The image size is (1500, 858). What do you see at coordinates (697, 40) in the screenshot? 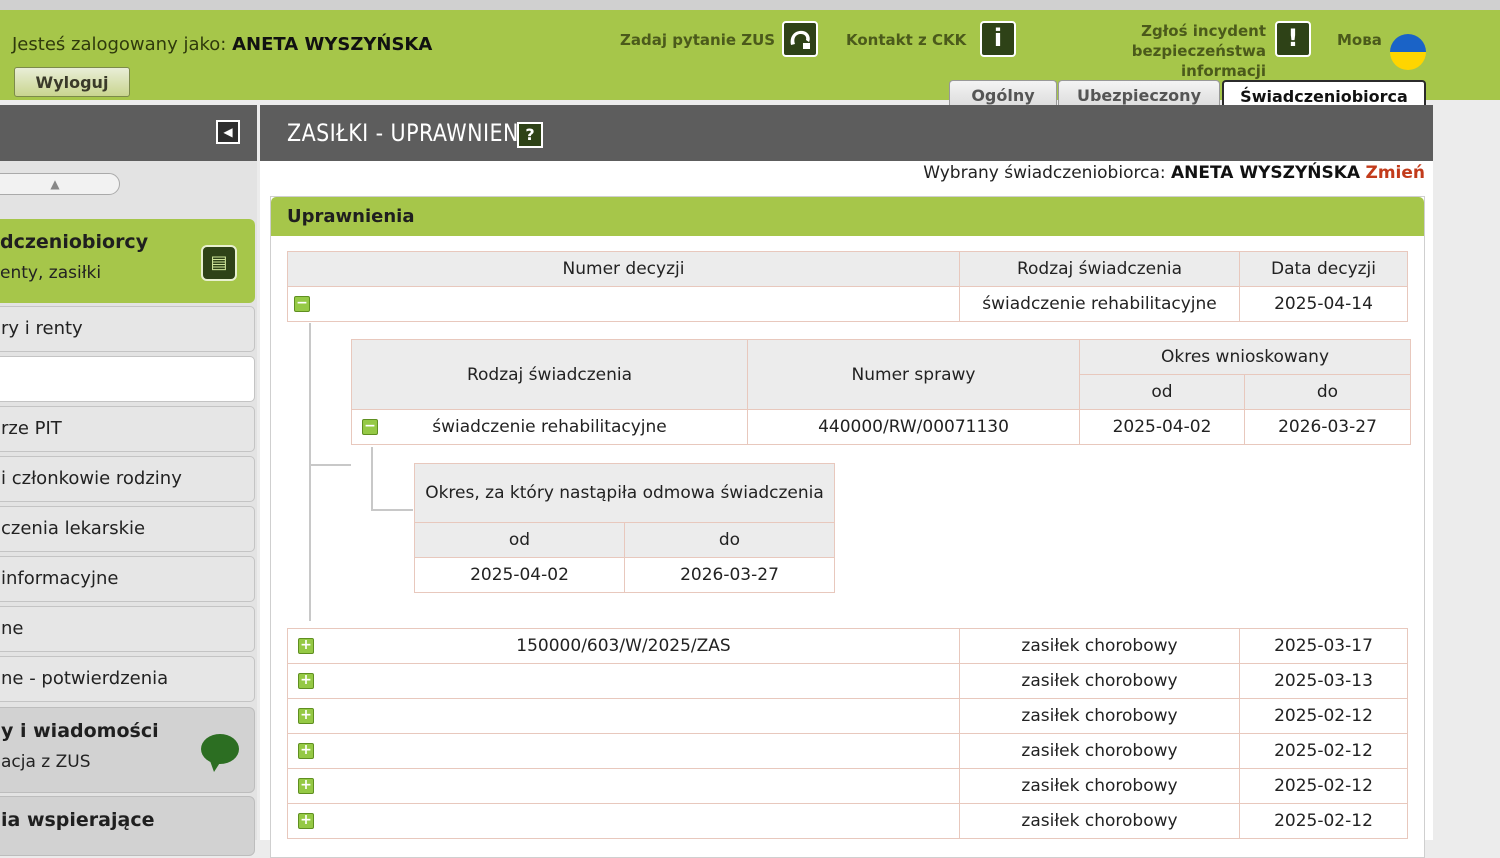
I see `ask-zus-link: Zadaj pytanie ZUS` at bounding box center [697, 40].